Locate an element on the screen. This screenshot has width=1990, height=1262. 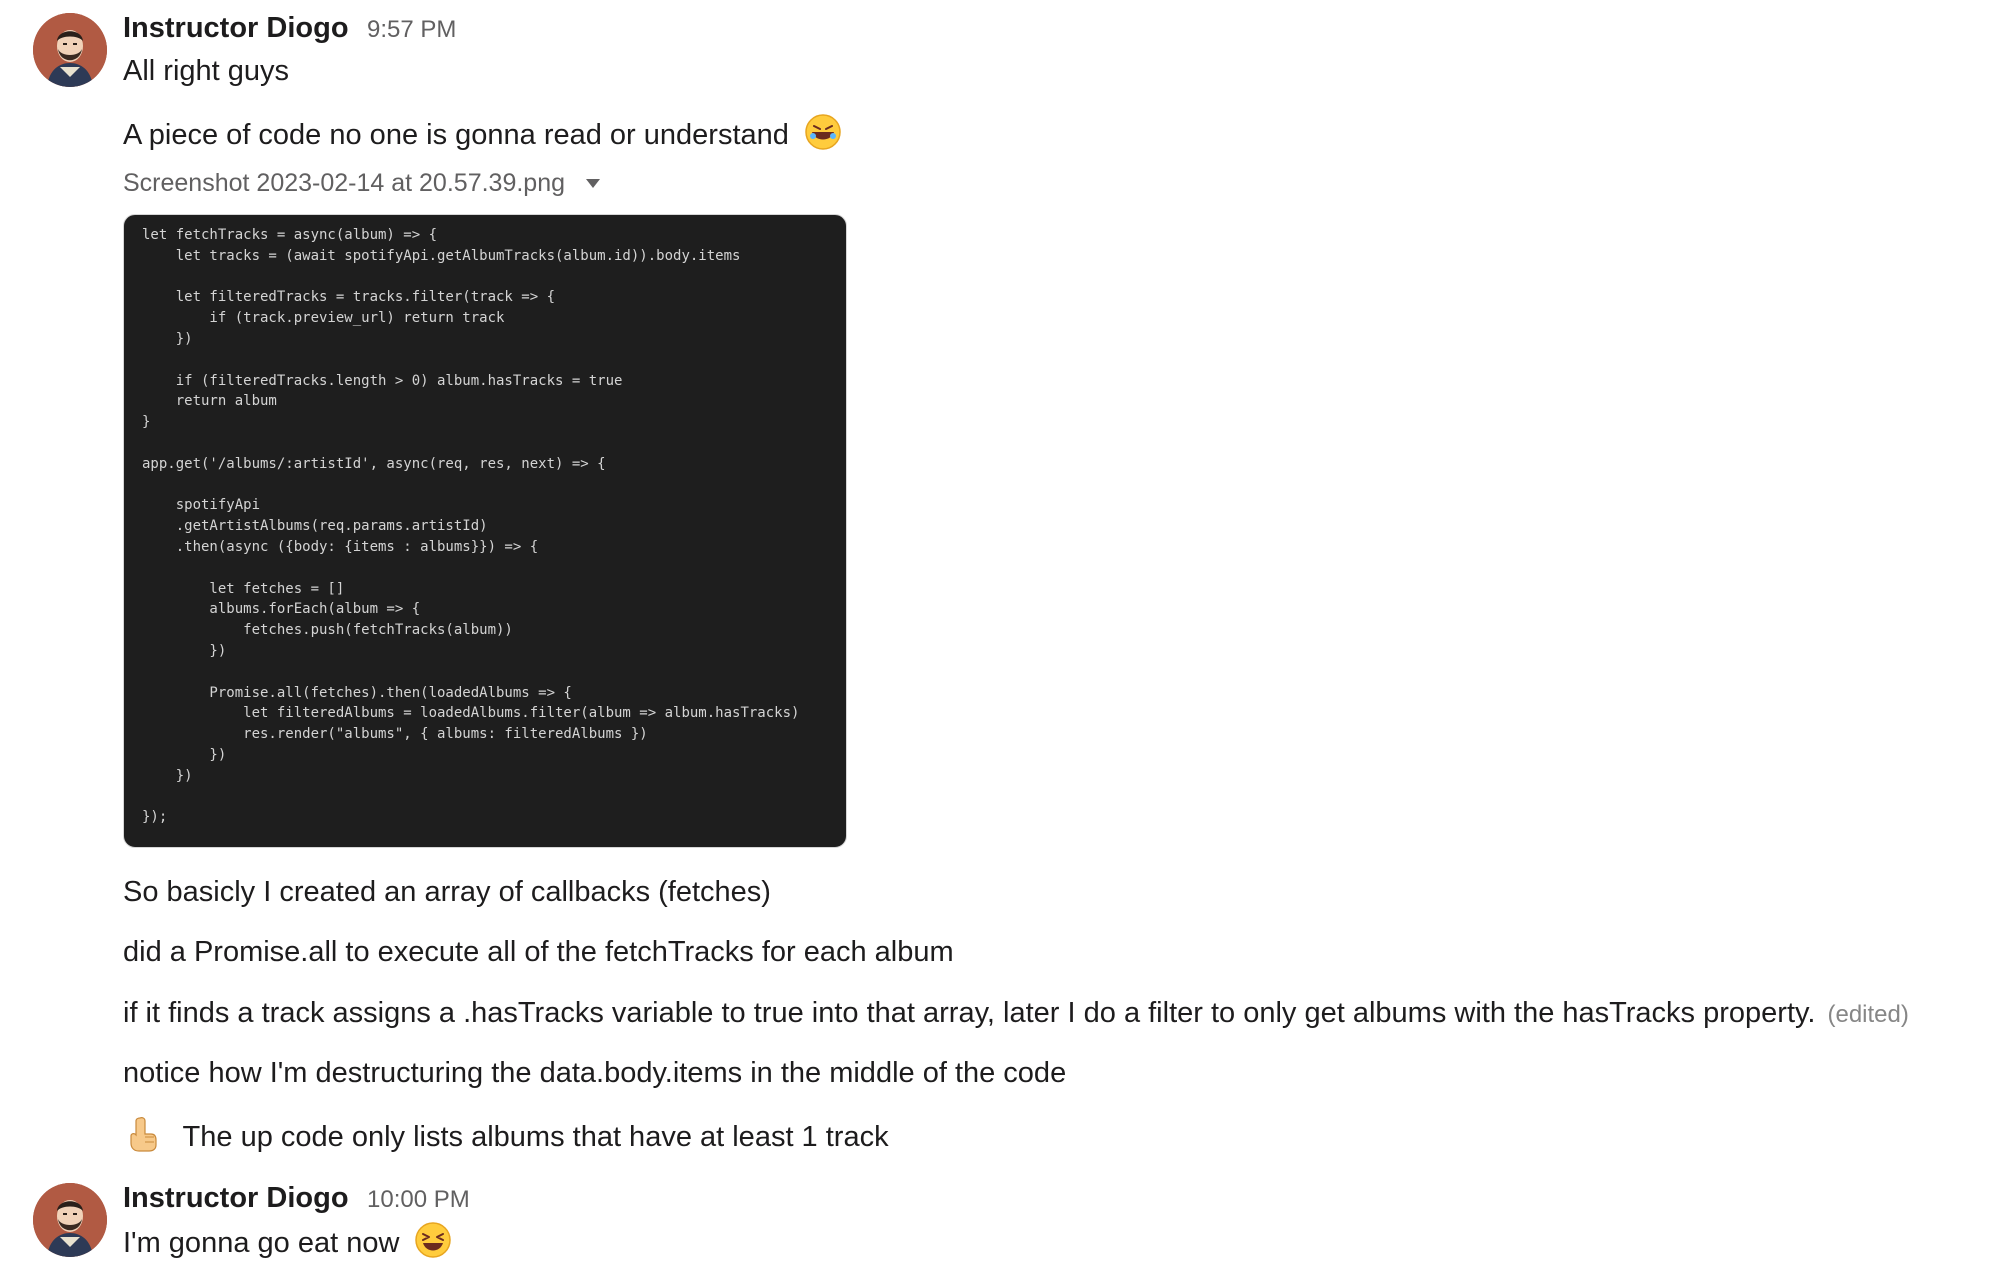
code-line: let fetchTracks = async(album) => { is located at coordinates (290, 235).